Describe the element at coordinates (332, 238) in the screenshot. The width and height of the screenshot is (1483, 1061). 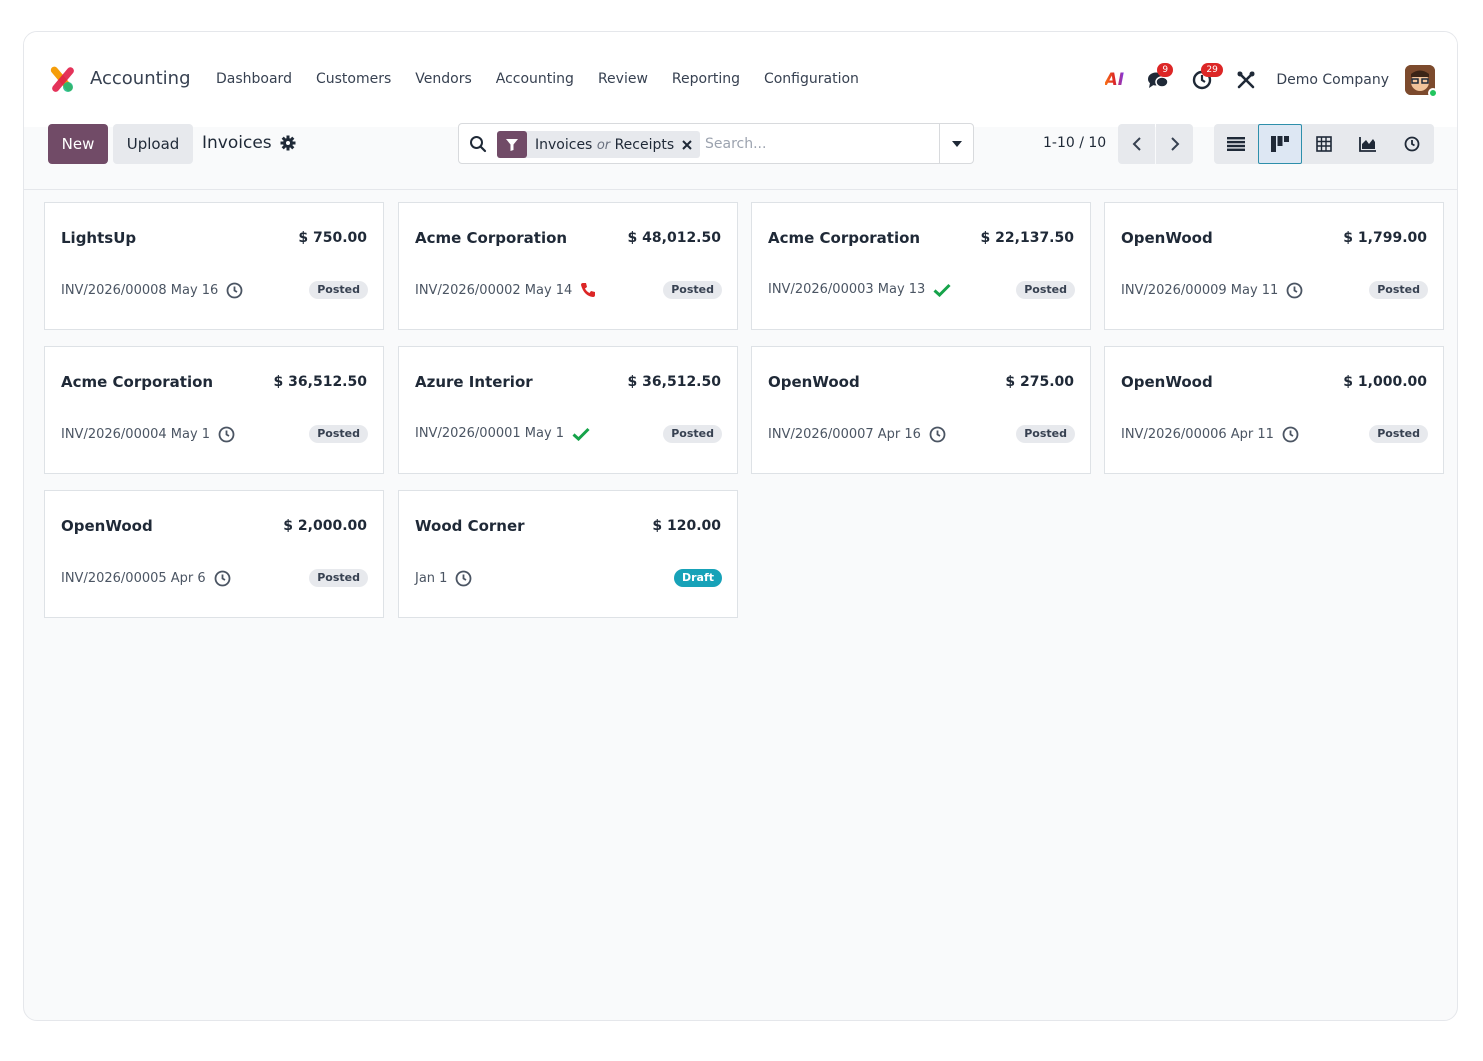
I see `card-amount: $ 750.00` at that location.